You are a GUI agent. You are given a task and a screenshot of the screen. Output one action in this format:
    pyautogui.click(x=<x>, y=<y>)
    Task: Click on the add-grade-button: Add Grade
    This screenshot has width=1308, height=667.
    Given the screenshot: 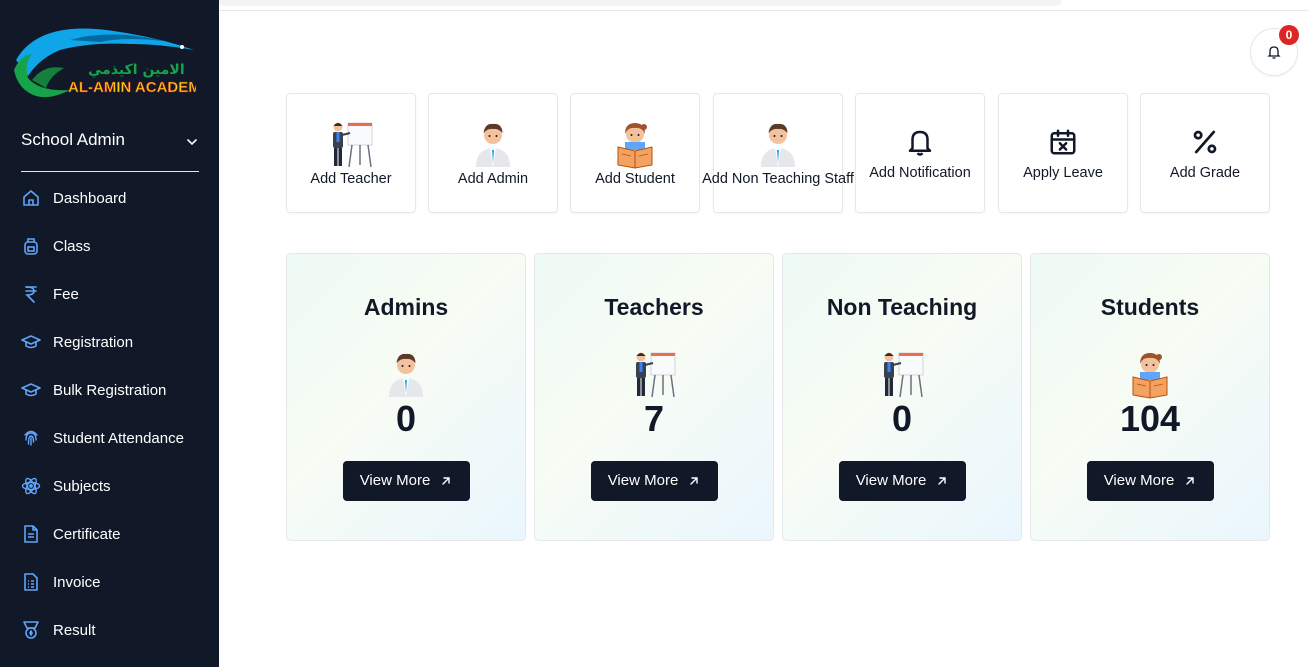 What is the action you would take?
    pyautogui.click(x=1205, y=153)
    